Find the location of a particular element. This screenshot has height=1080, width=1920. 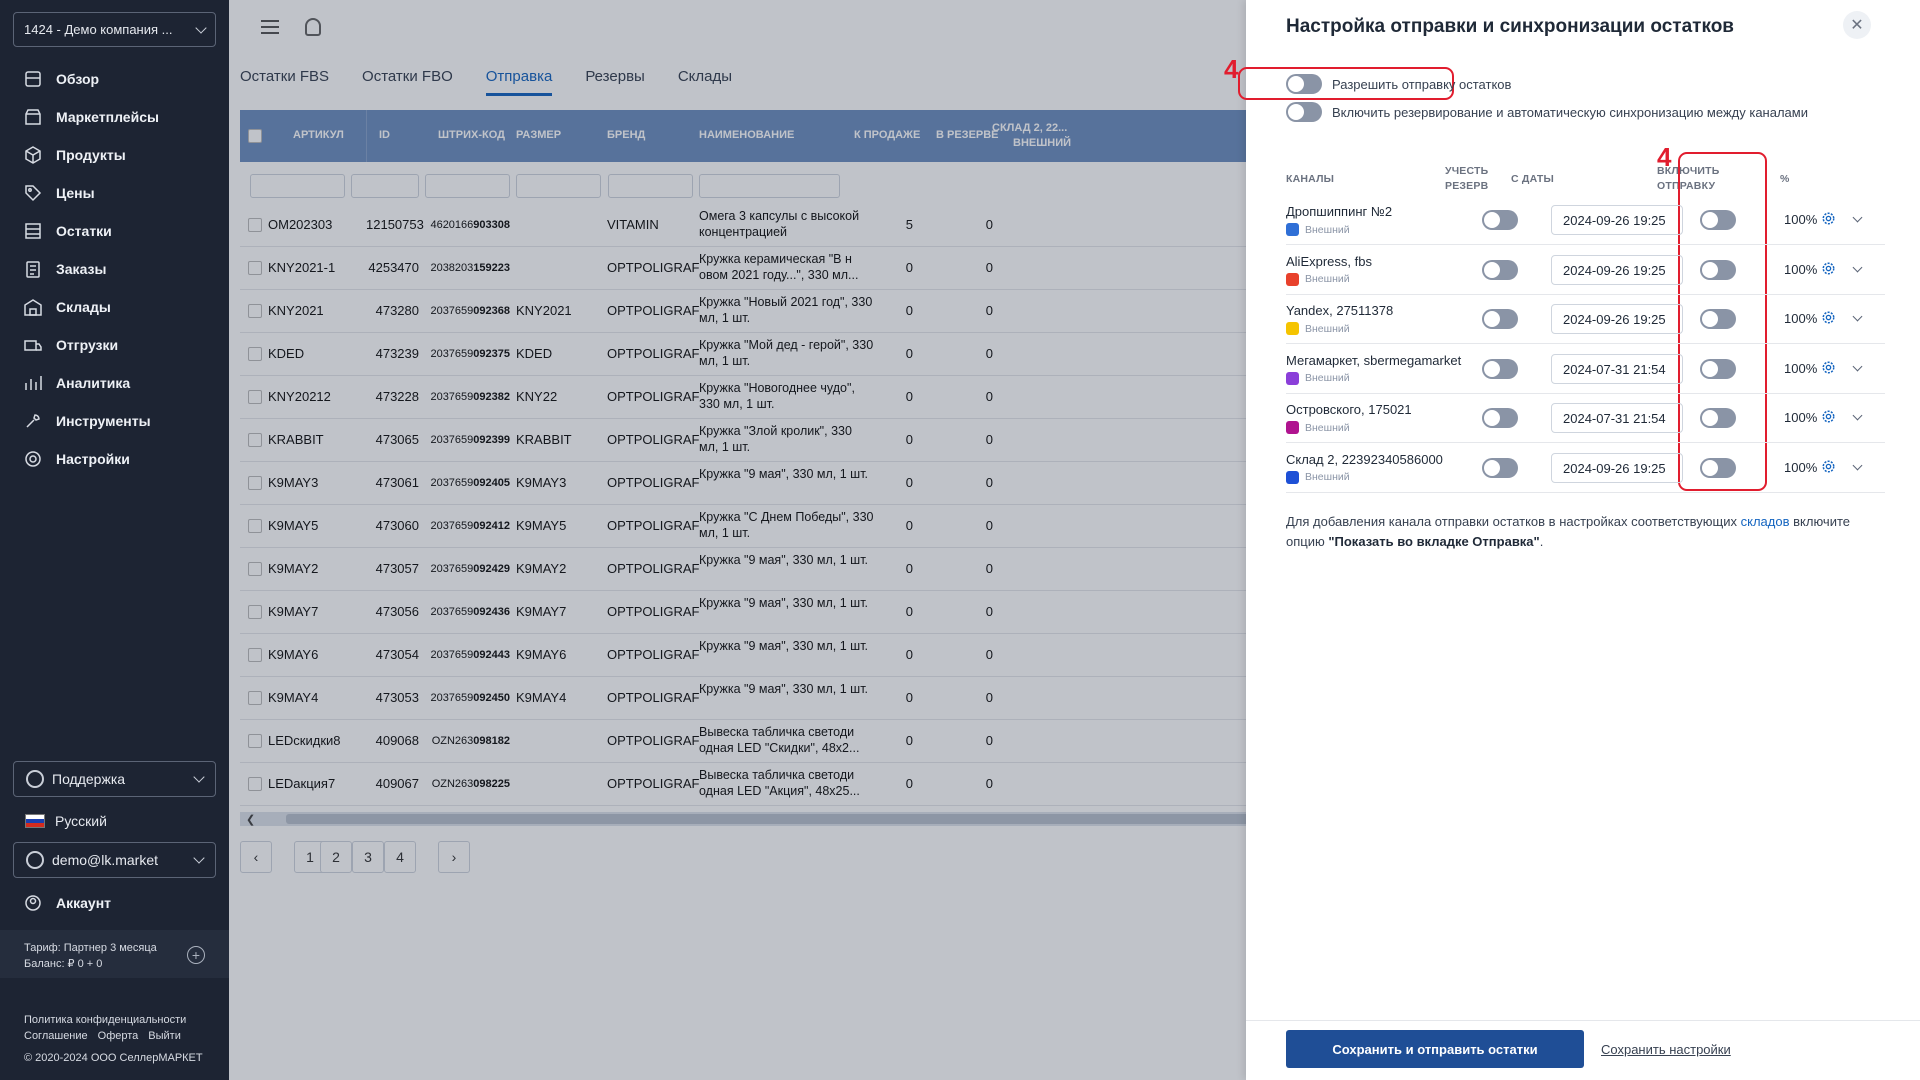

channel-name: Дропшиппинг №2 is located at coordinates (1339, 211).